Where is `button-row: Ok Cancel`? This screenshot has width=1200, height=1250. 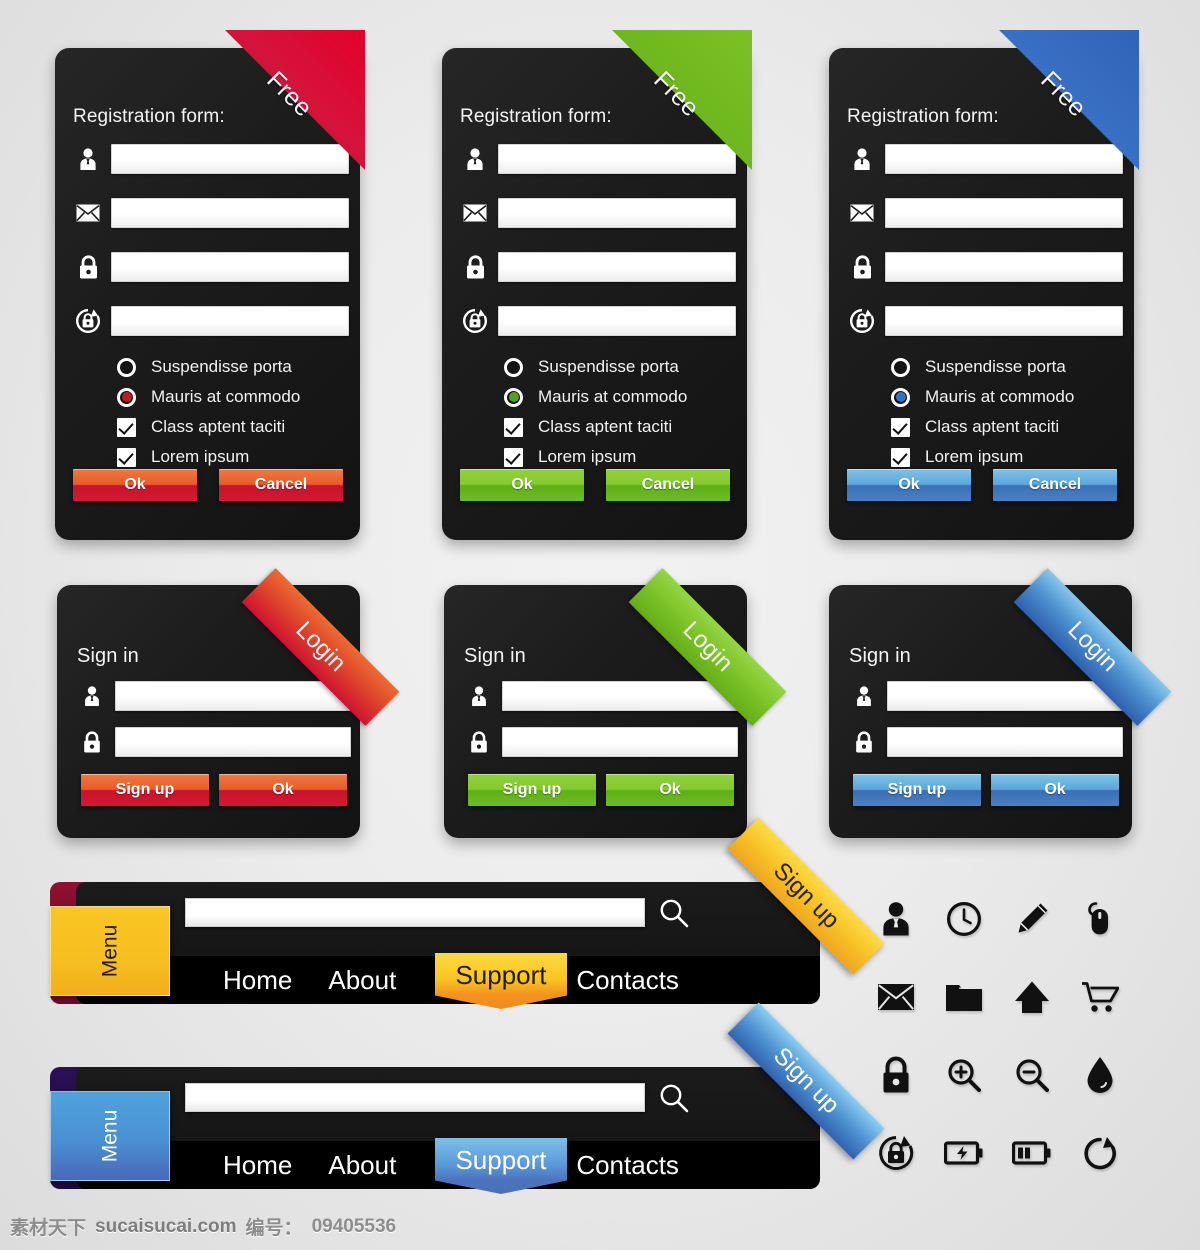 button-row: Ok Cancel is located at coordinates (595, 485).